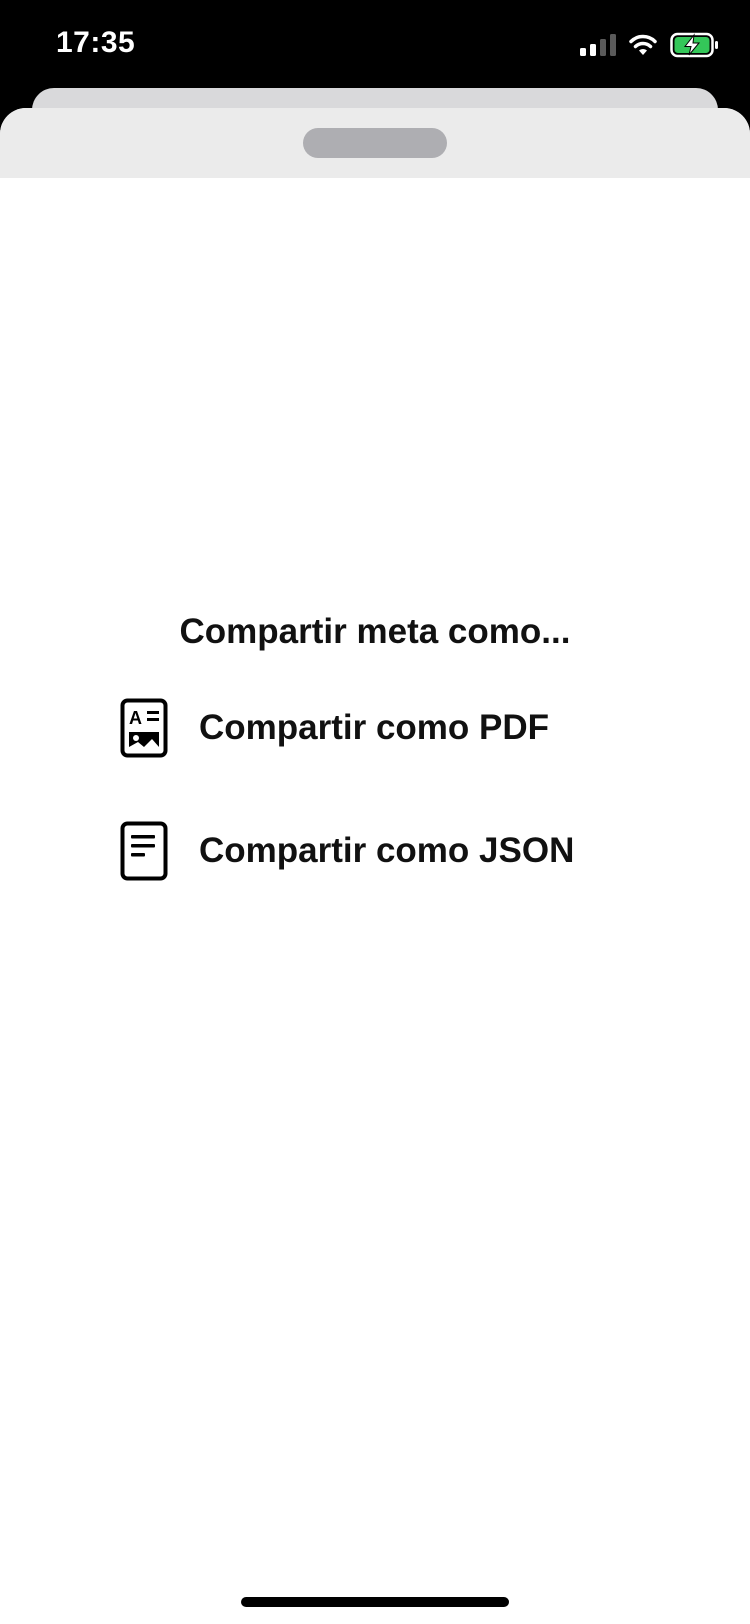 The image size is (750, 1624). I want to click on wifi-icon, so click(643, 44).